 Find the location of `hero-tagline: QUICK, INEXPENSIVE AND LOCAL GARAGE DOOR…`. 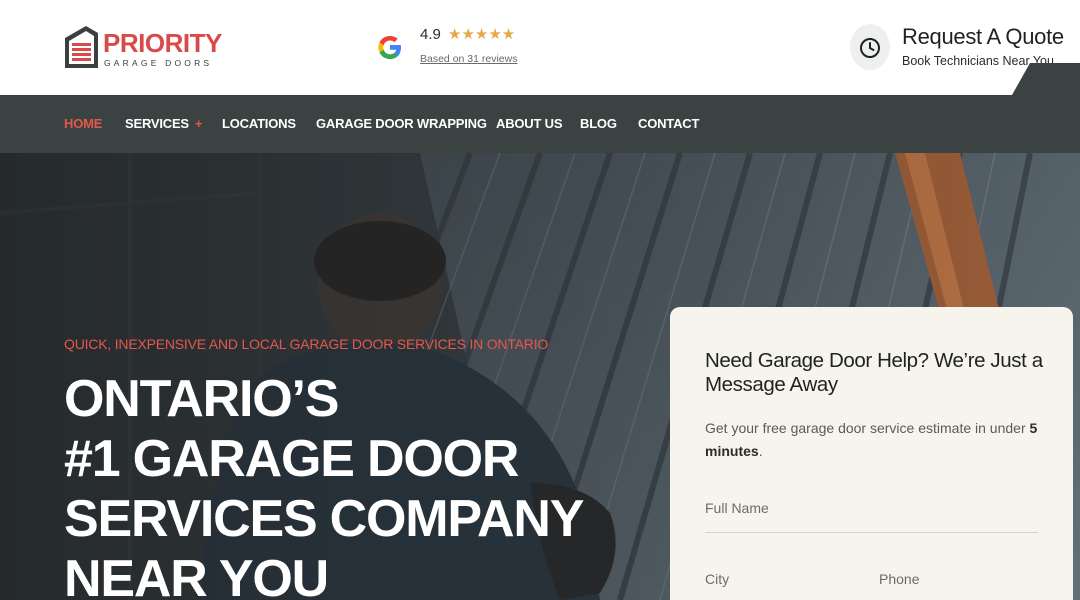

hero-tagline: QUICK, INEXPENSIVE AND LOCAL GARAGE DOOR… is located at coordinates (306, 344).